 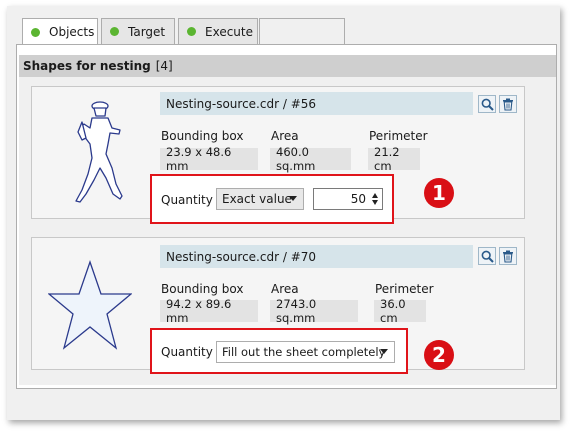 What do you see at coordinates (302, 31) in the screenshot?
I see `tab-spacer` at bounding box center [302, 31].